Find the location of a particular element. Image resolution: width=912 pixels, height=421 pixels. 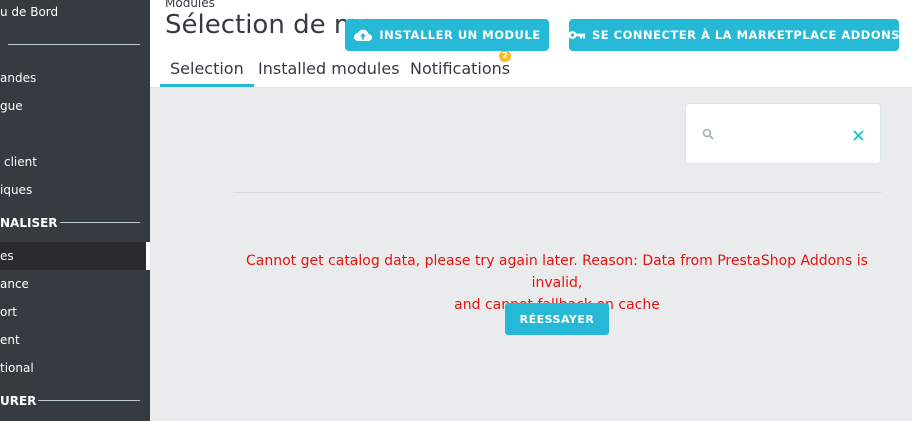

sidebar-item-shipping: ort is located at coordinates (75, 312).